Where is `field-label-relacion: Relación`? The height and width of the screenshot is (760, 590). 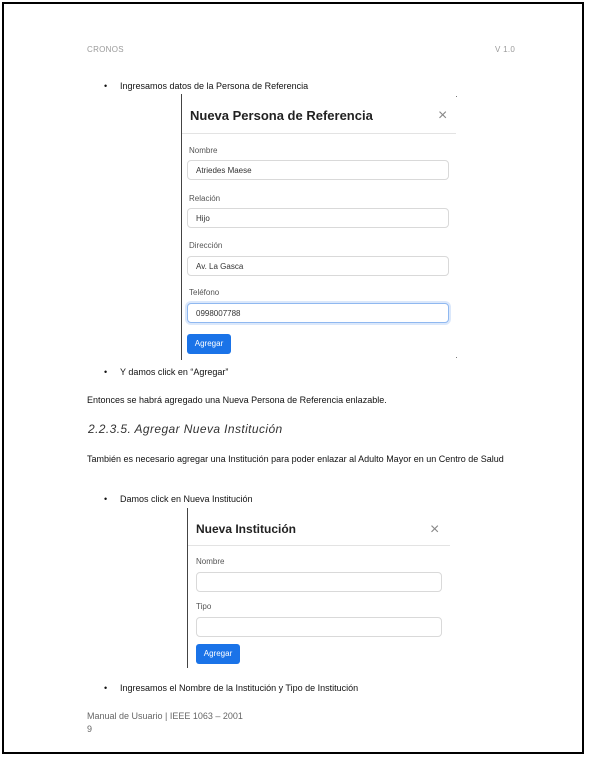
field-label-relacion: Relación is located at coordinates (205, 198).